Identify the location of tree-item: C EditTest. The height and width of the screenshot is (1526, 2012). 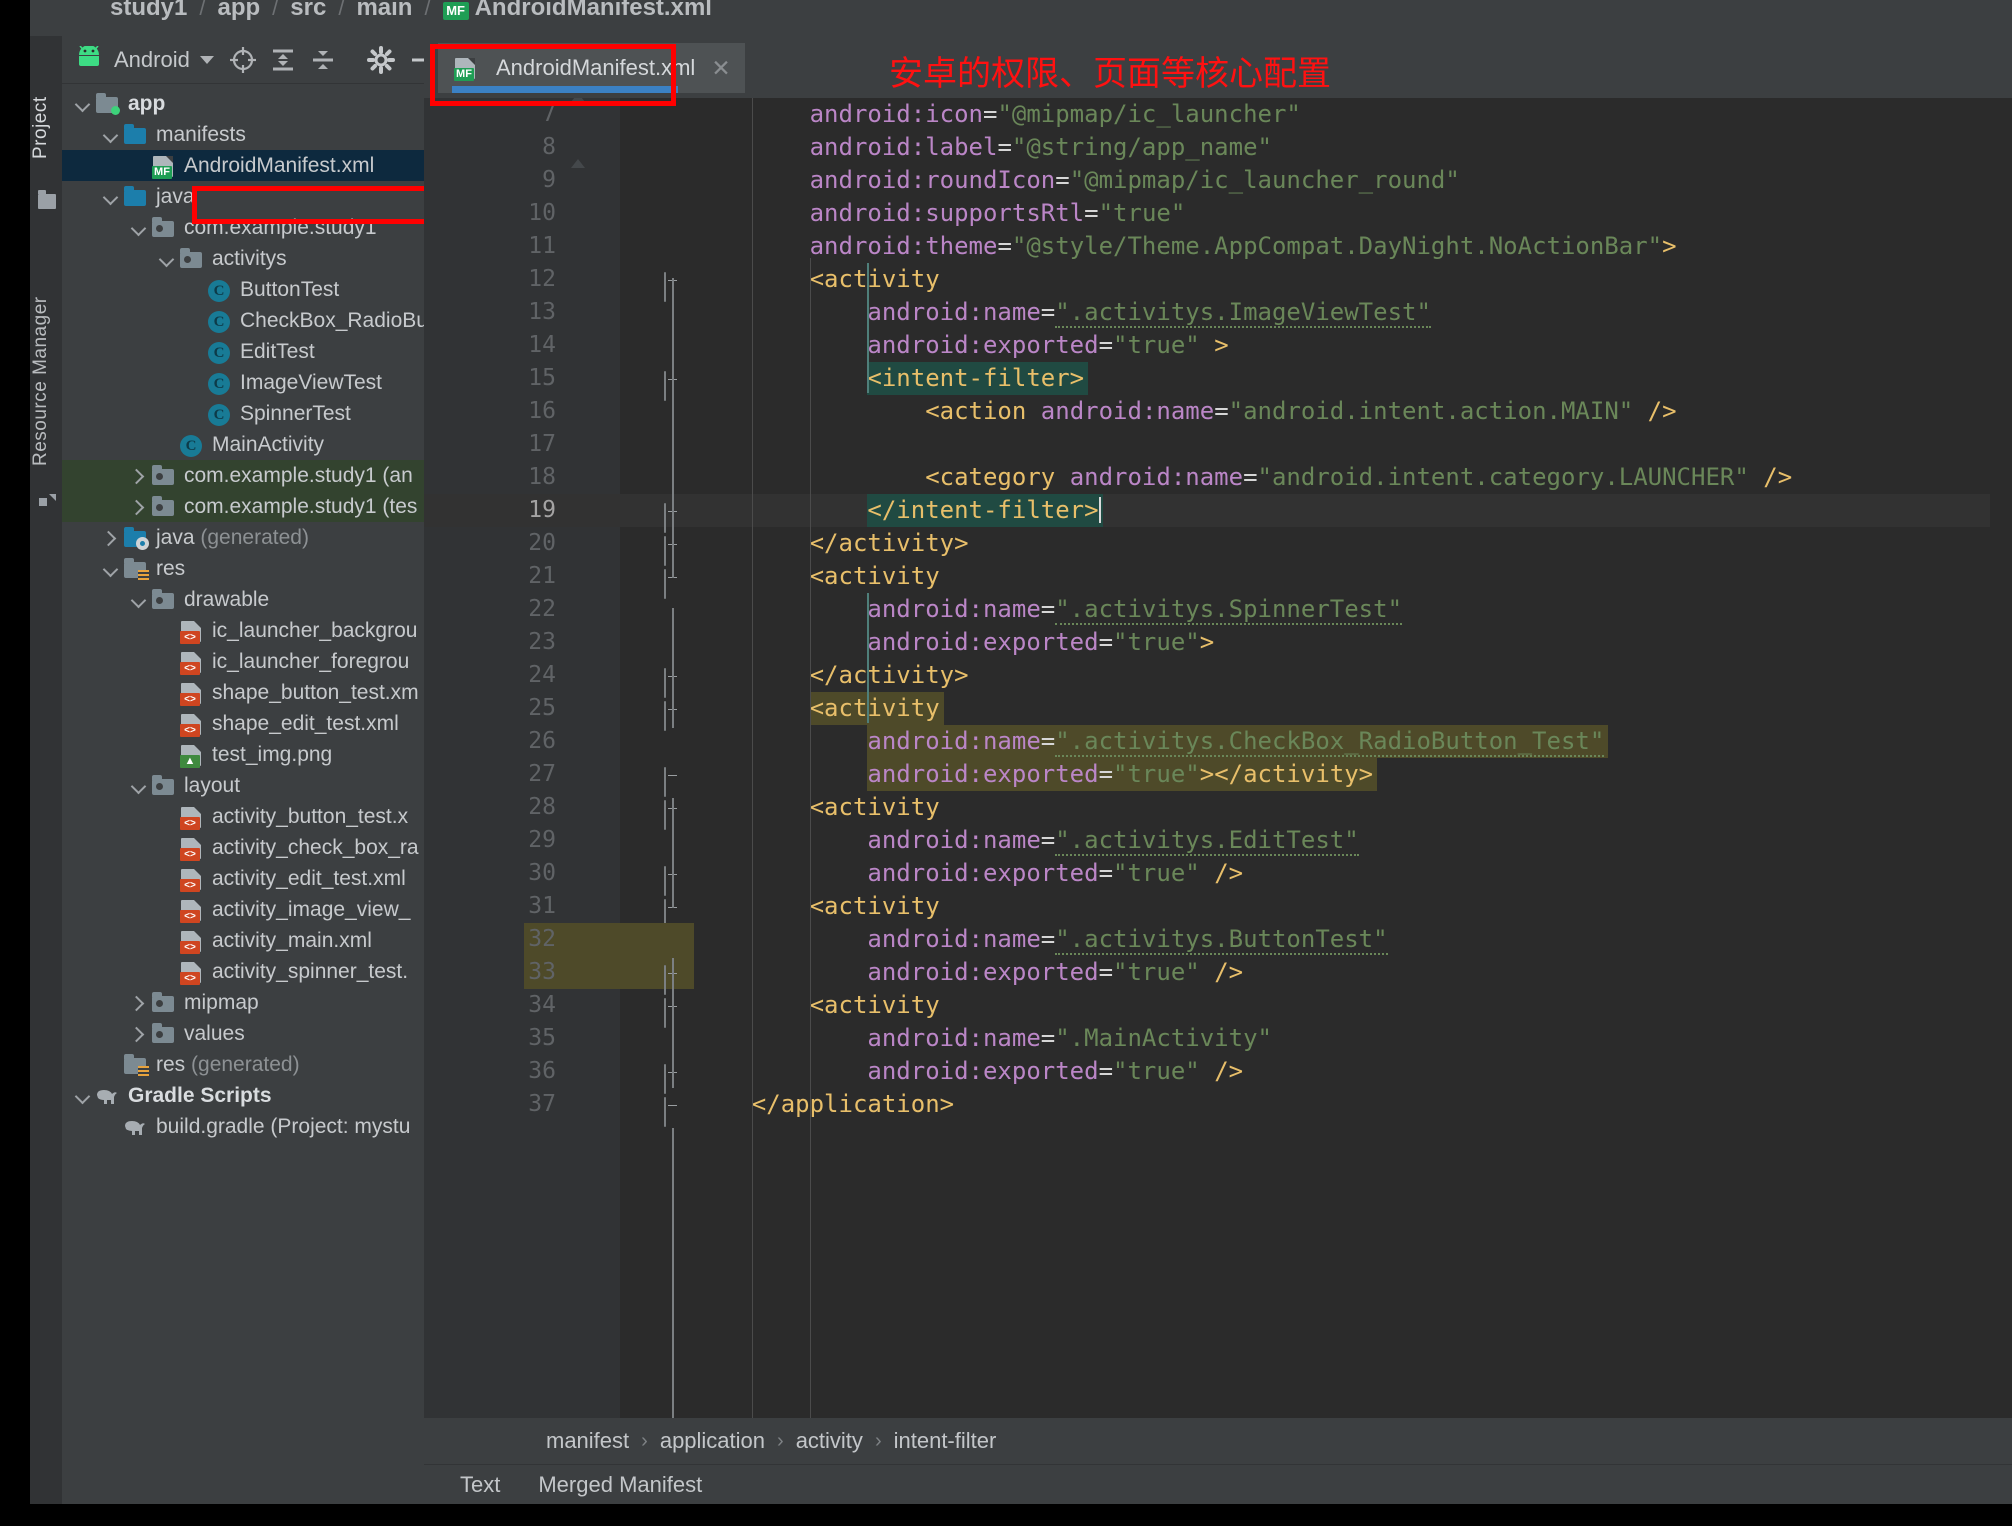
(243, 351).